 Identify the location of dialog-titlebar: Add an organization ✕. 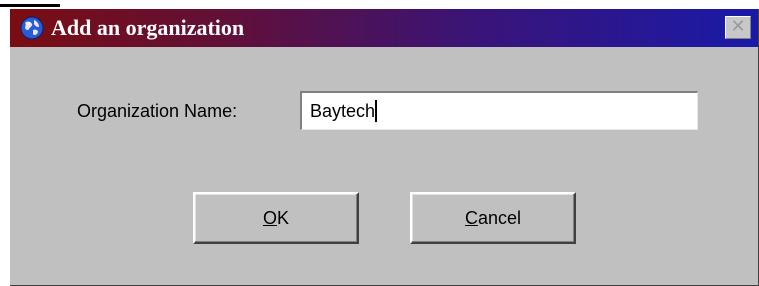
(384, 28).